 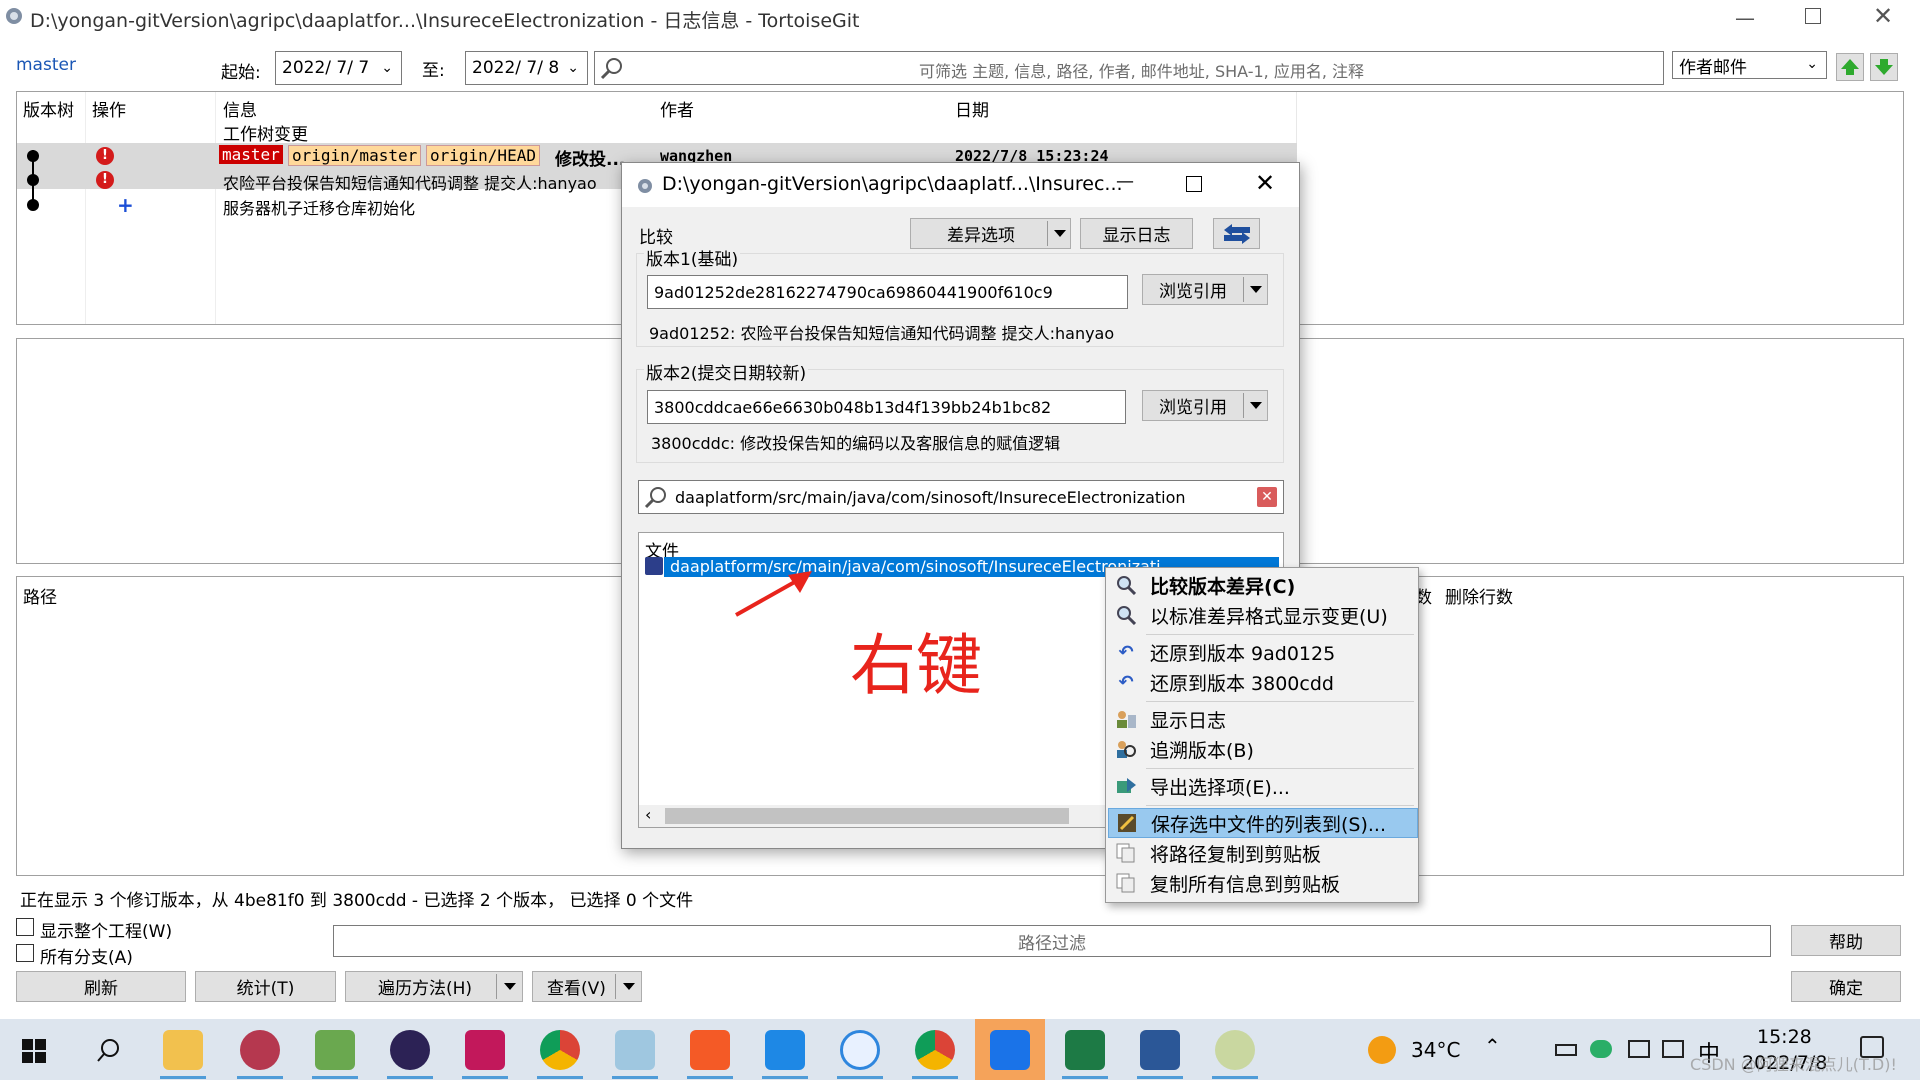 I want to click on all-branches-label: 所有分支(A), so click(x=86, y=955).